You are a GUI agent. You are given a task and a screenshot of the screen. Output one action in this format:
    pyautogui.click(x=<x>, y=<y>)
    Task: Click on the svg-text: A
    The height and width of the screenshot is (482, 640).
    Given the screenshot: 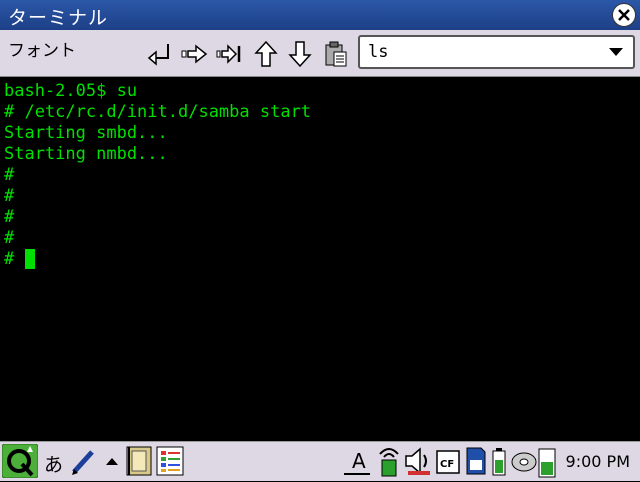 What is the action you would take?
    pyautogui.click(x=359, y=461)
    